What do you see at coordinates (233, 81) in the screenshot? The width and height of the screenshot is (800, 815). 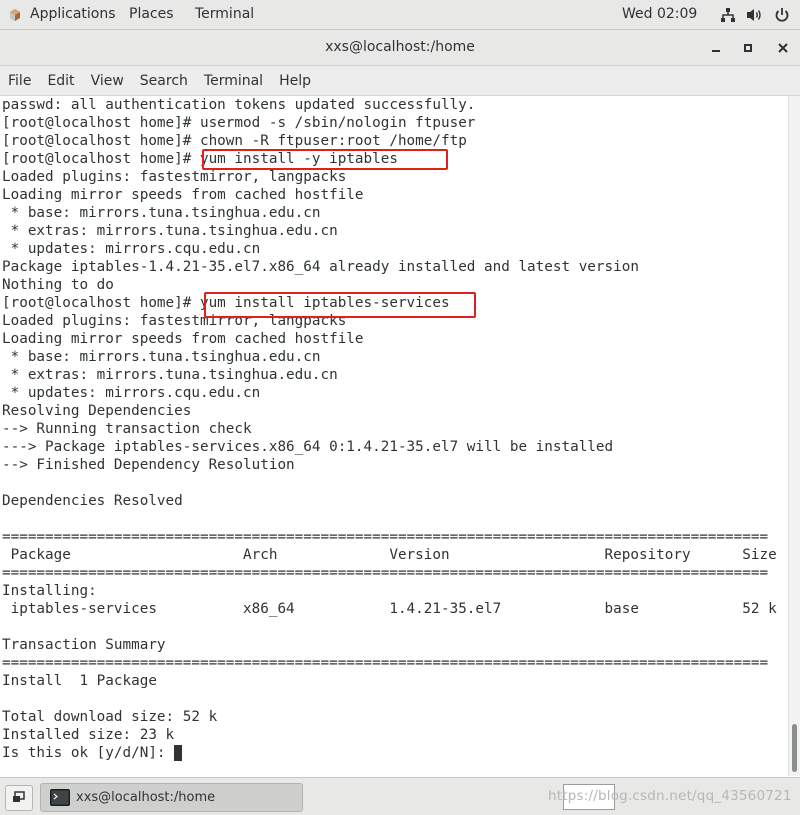 I see `menu-terminal: Terminal` at bounding box center [233, 81].